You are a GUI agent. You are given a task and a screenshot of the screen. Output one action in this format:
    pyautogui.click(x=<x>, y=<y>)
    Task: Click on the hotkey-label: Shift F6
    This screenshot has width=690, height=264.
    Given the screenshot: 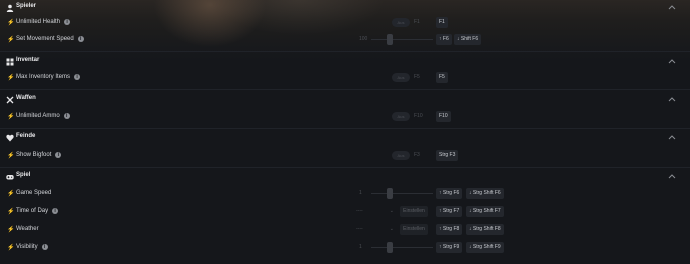 What is the action you would take?
    pyautogui.click(x=469, y=39)
    